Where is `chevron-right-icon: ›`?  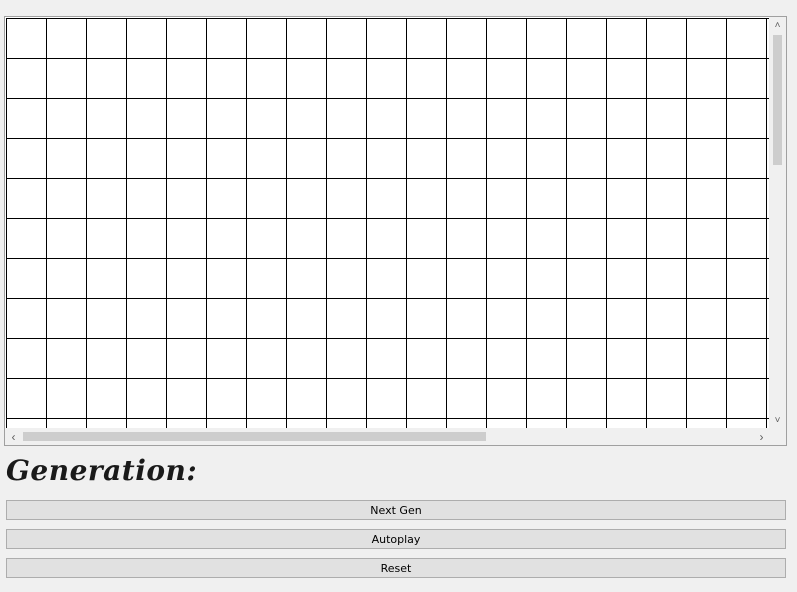 chevron-right-icon: › is located at coordinates (761, 436).